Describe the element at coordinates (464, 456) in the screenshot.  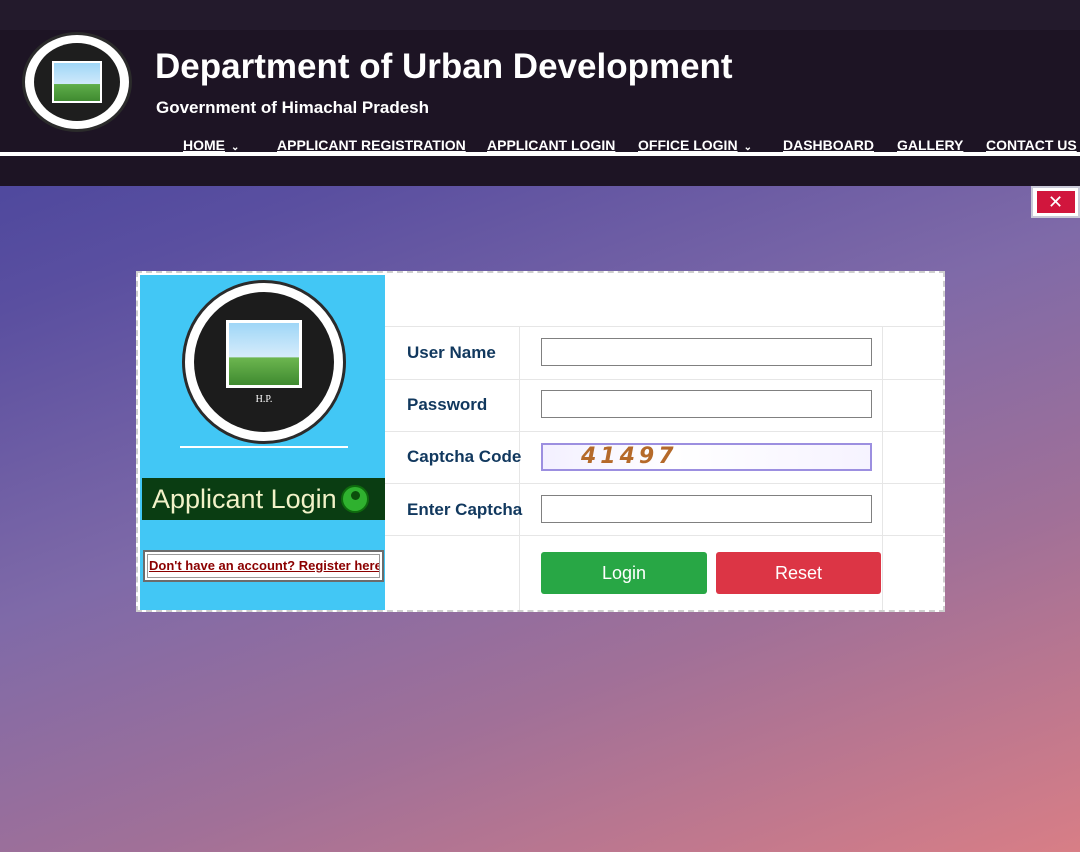
I see `captcha-code-label: Captcha Code` at that location.